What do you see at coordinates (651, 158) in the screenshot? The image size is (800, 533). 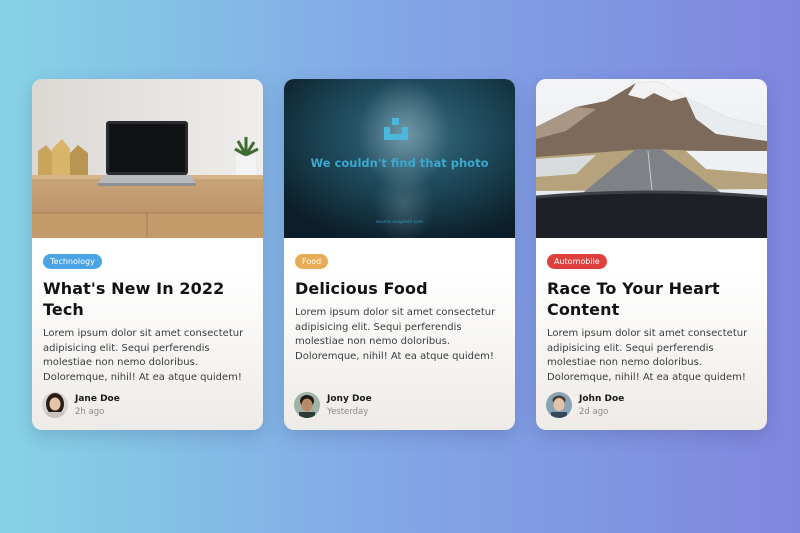 I see `card-image-road` at bounding box center [651, 158].